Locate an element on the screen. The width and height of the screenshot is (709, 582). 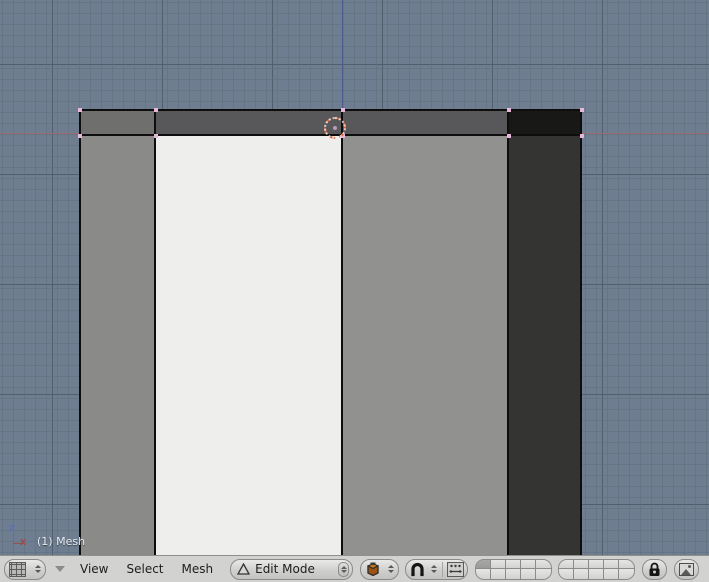
mesh-edge-v2 is located at coordinates (342, 332).